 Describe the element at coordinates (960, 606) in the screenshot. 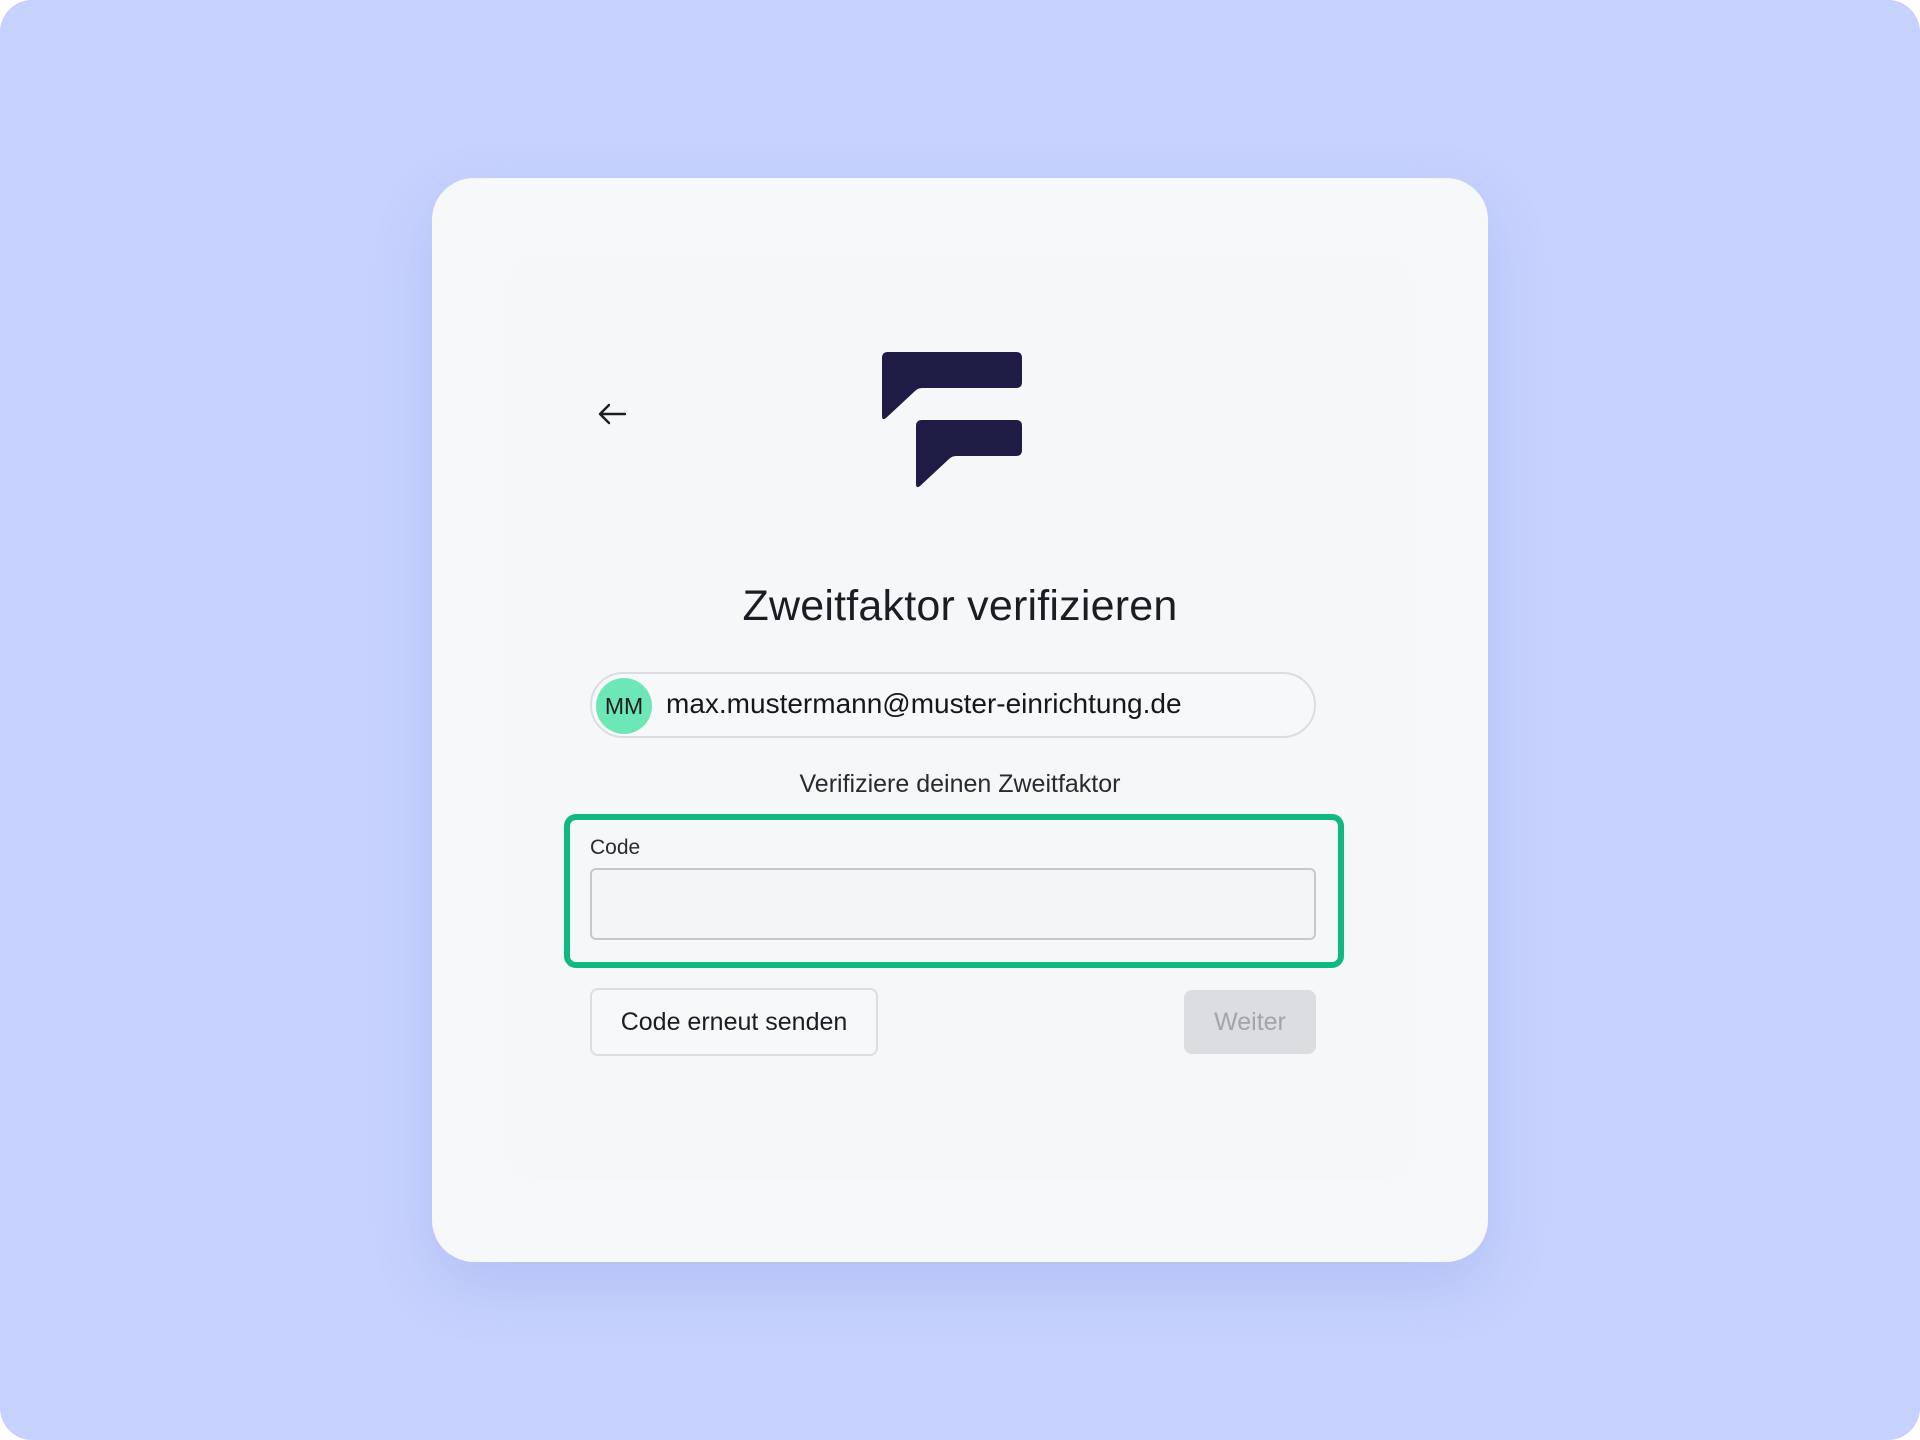

I see `page-title: Zweitfaktor verifizieren` at that location.